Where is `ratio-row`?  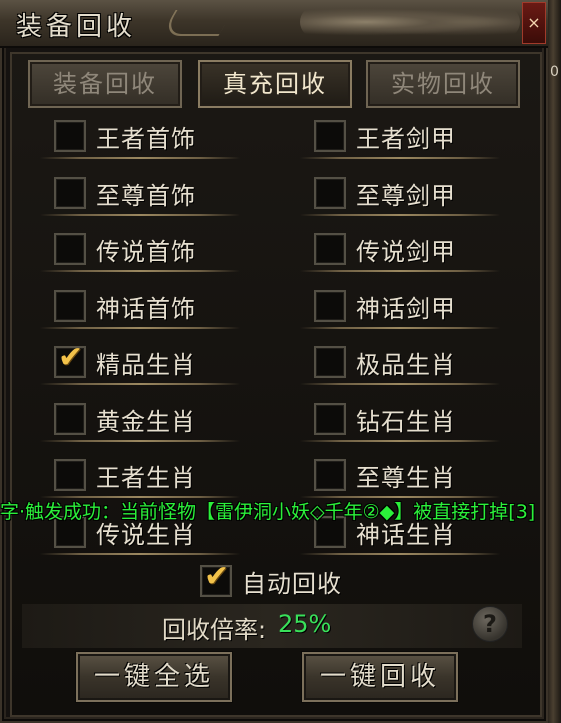 ratio-row is located at coordinates (272, 626).